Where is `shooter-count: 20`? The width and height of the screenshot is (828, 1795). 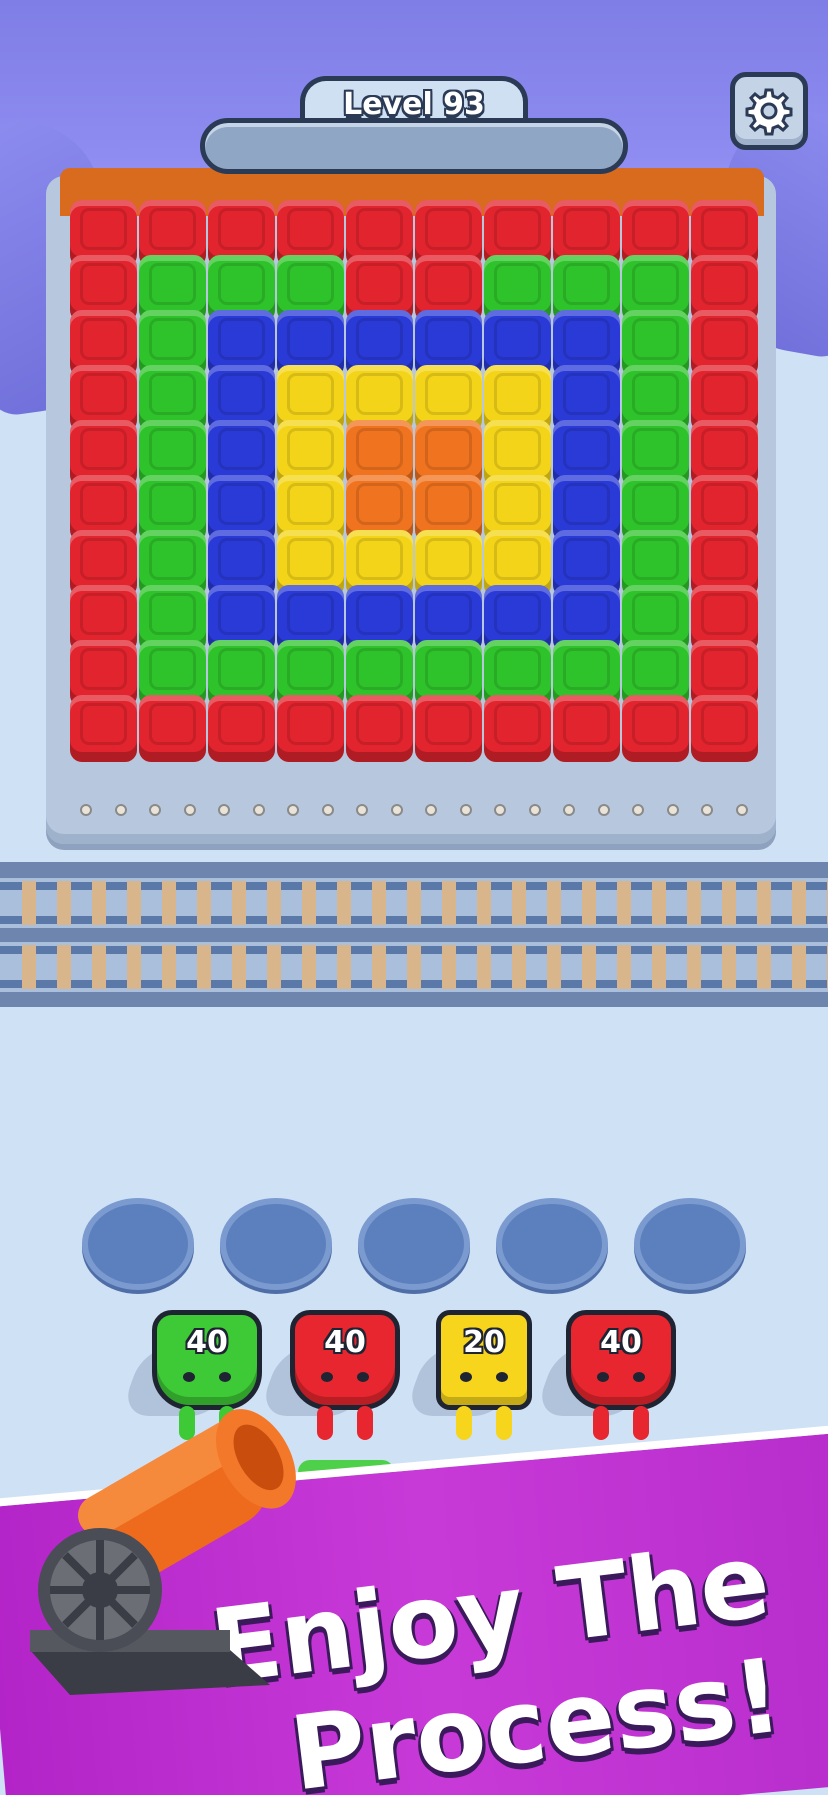 shooter-count: 20 is located at coordinates (484, 1342).